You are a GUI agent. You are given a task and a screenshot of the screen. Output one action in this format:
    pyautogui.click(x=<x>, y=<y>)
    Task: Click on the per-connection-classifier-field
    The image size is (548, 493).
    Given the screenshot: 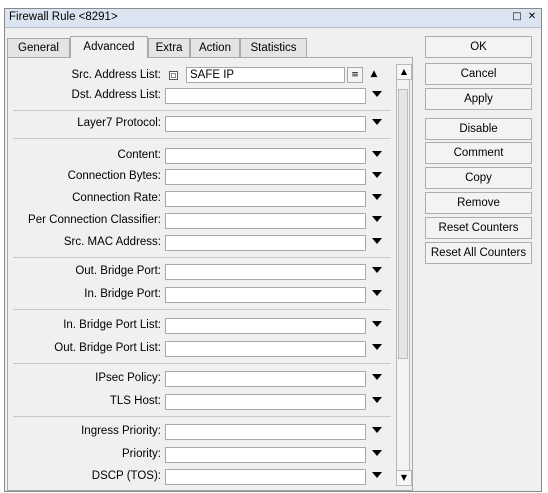 What is the action you would take?
    pyautogui.click(x=265, y=221)
    